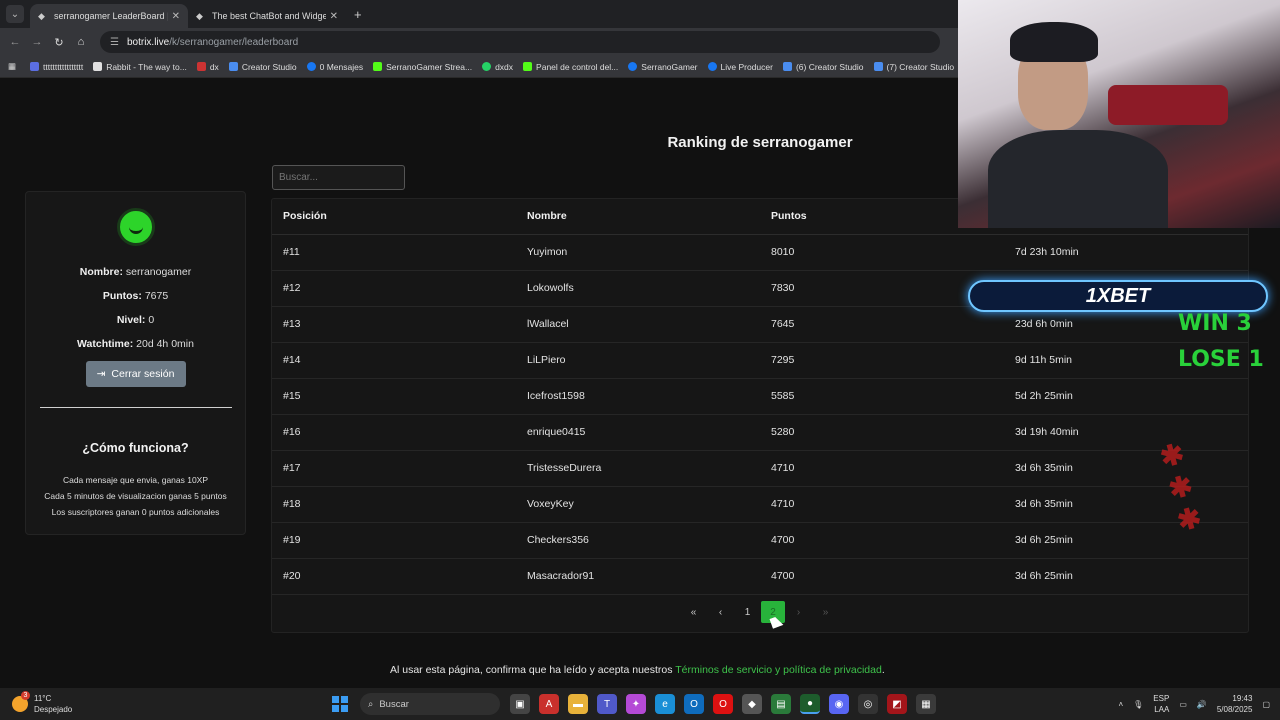 The image size is (1280, 720). I want to click on facebook-icon, so click(633, 66).